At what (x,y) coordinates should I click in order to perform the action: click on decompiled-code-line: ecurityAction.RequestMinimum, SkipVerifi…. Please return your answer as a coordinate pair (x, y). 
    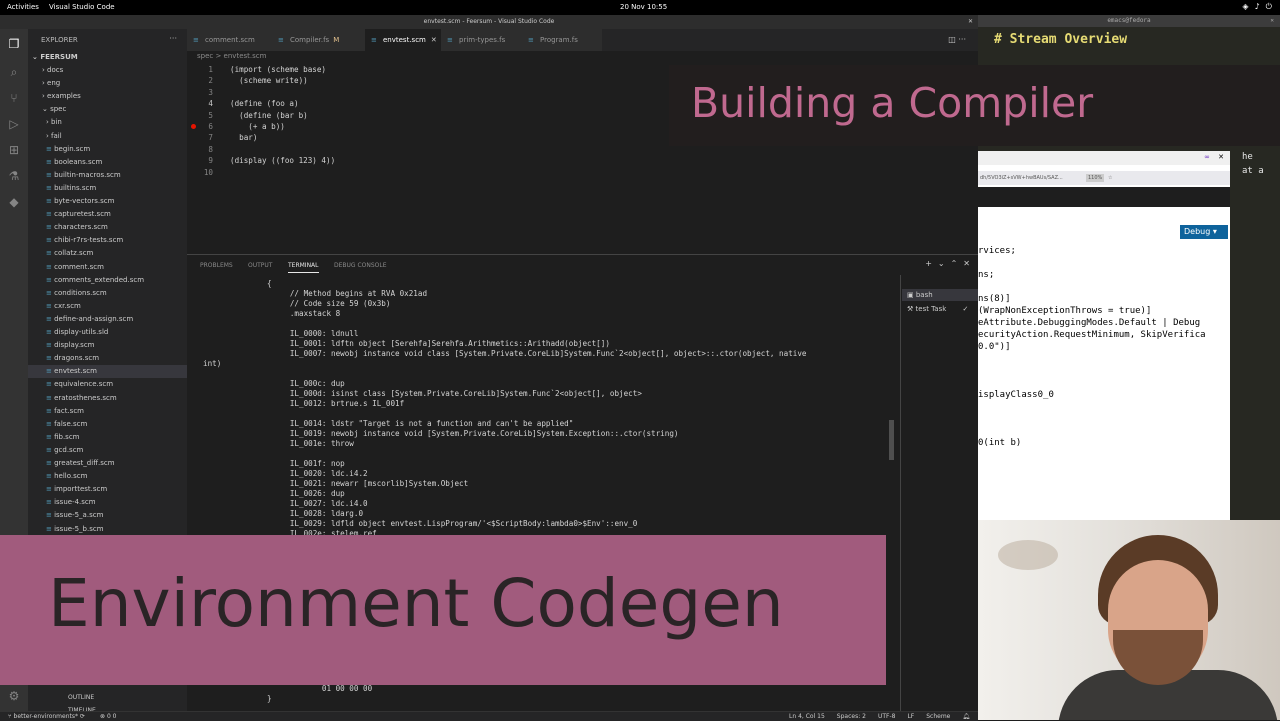
    Looking at the image, I should click on (1092, 335).